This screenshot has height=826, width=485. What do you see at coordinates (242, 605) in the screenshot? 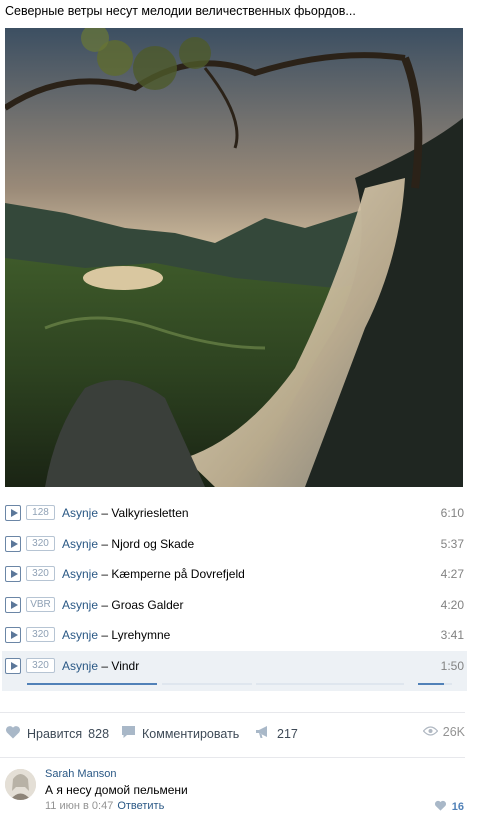
I see `track-row: VBR Asynje – Groas Galder 4:20` at bounding box center [242, 605].